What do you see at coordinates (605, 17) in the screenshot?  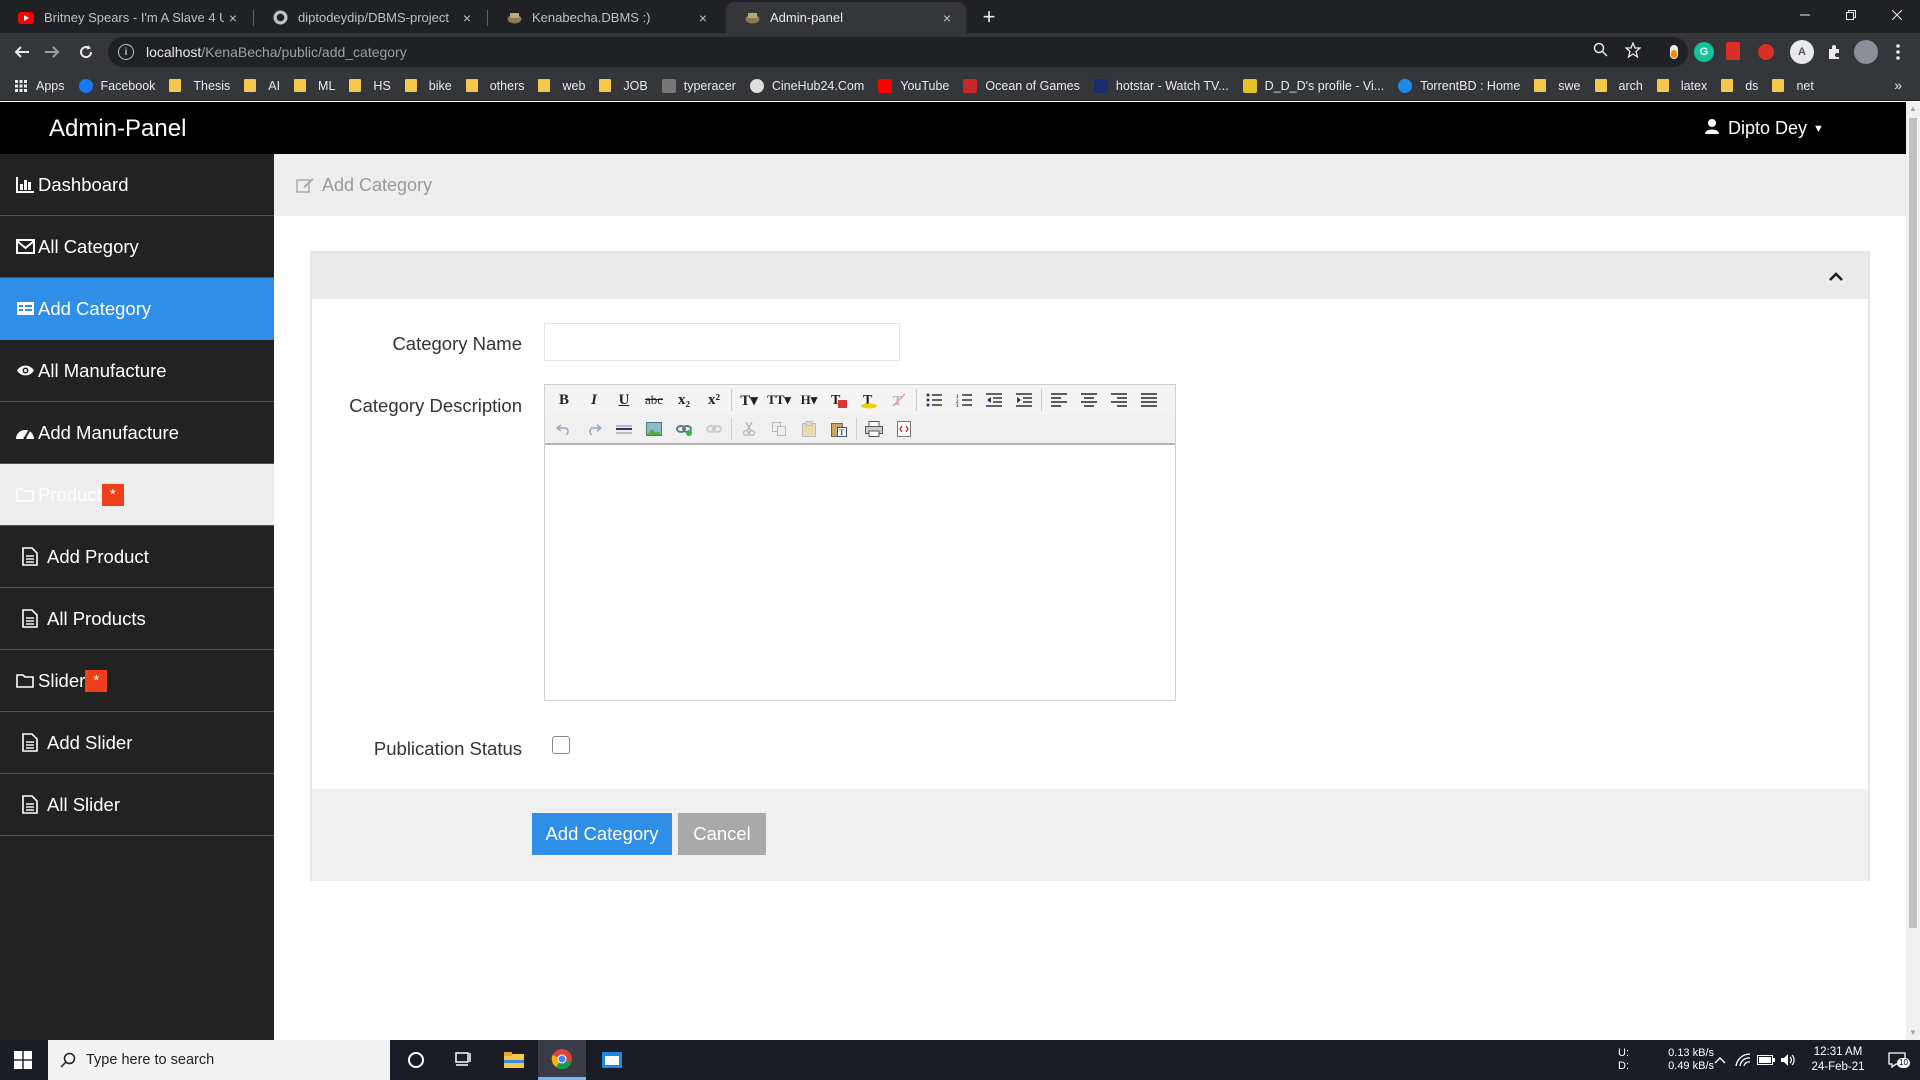 I see `browser-tab: Kenabecha.DBMS :) ×` at bounding box center [605, 17].